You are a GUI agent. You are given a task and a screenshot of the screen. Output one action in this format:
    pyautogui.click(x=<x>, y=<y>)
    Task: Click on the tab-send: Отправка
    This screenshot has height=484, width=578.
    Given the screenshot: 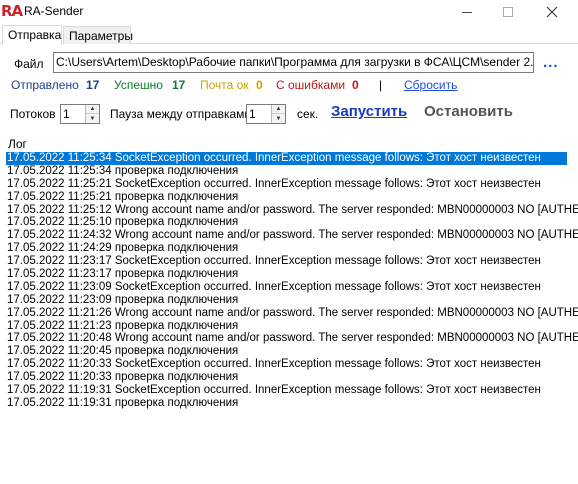 What is the action you would take?
    pyautogui.click(x=32, y=35)
    